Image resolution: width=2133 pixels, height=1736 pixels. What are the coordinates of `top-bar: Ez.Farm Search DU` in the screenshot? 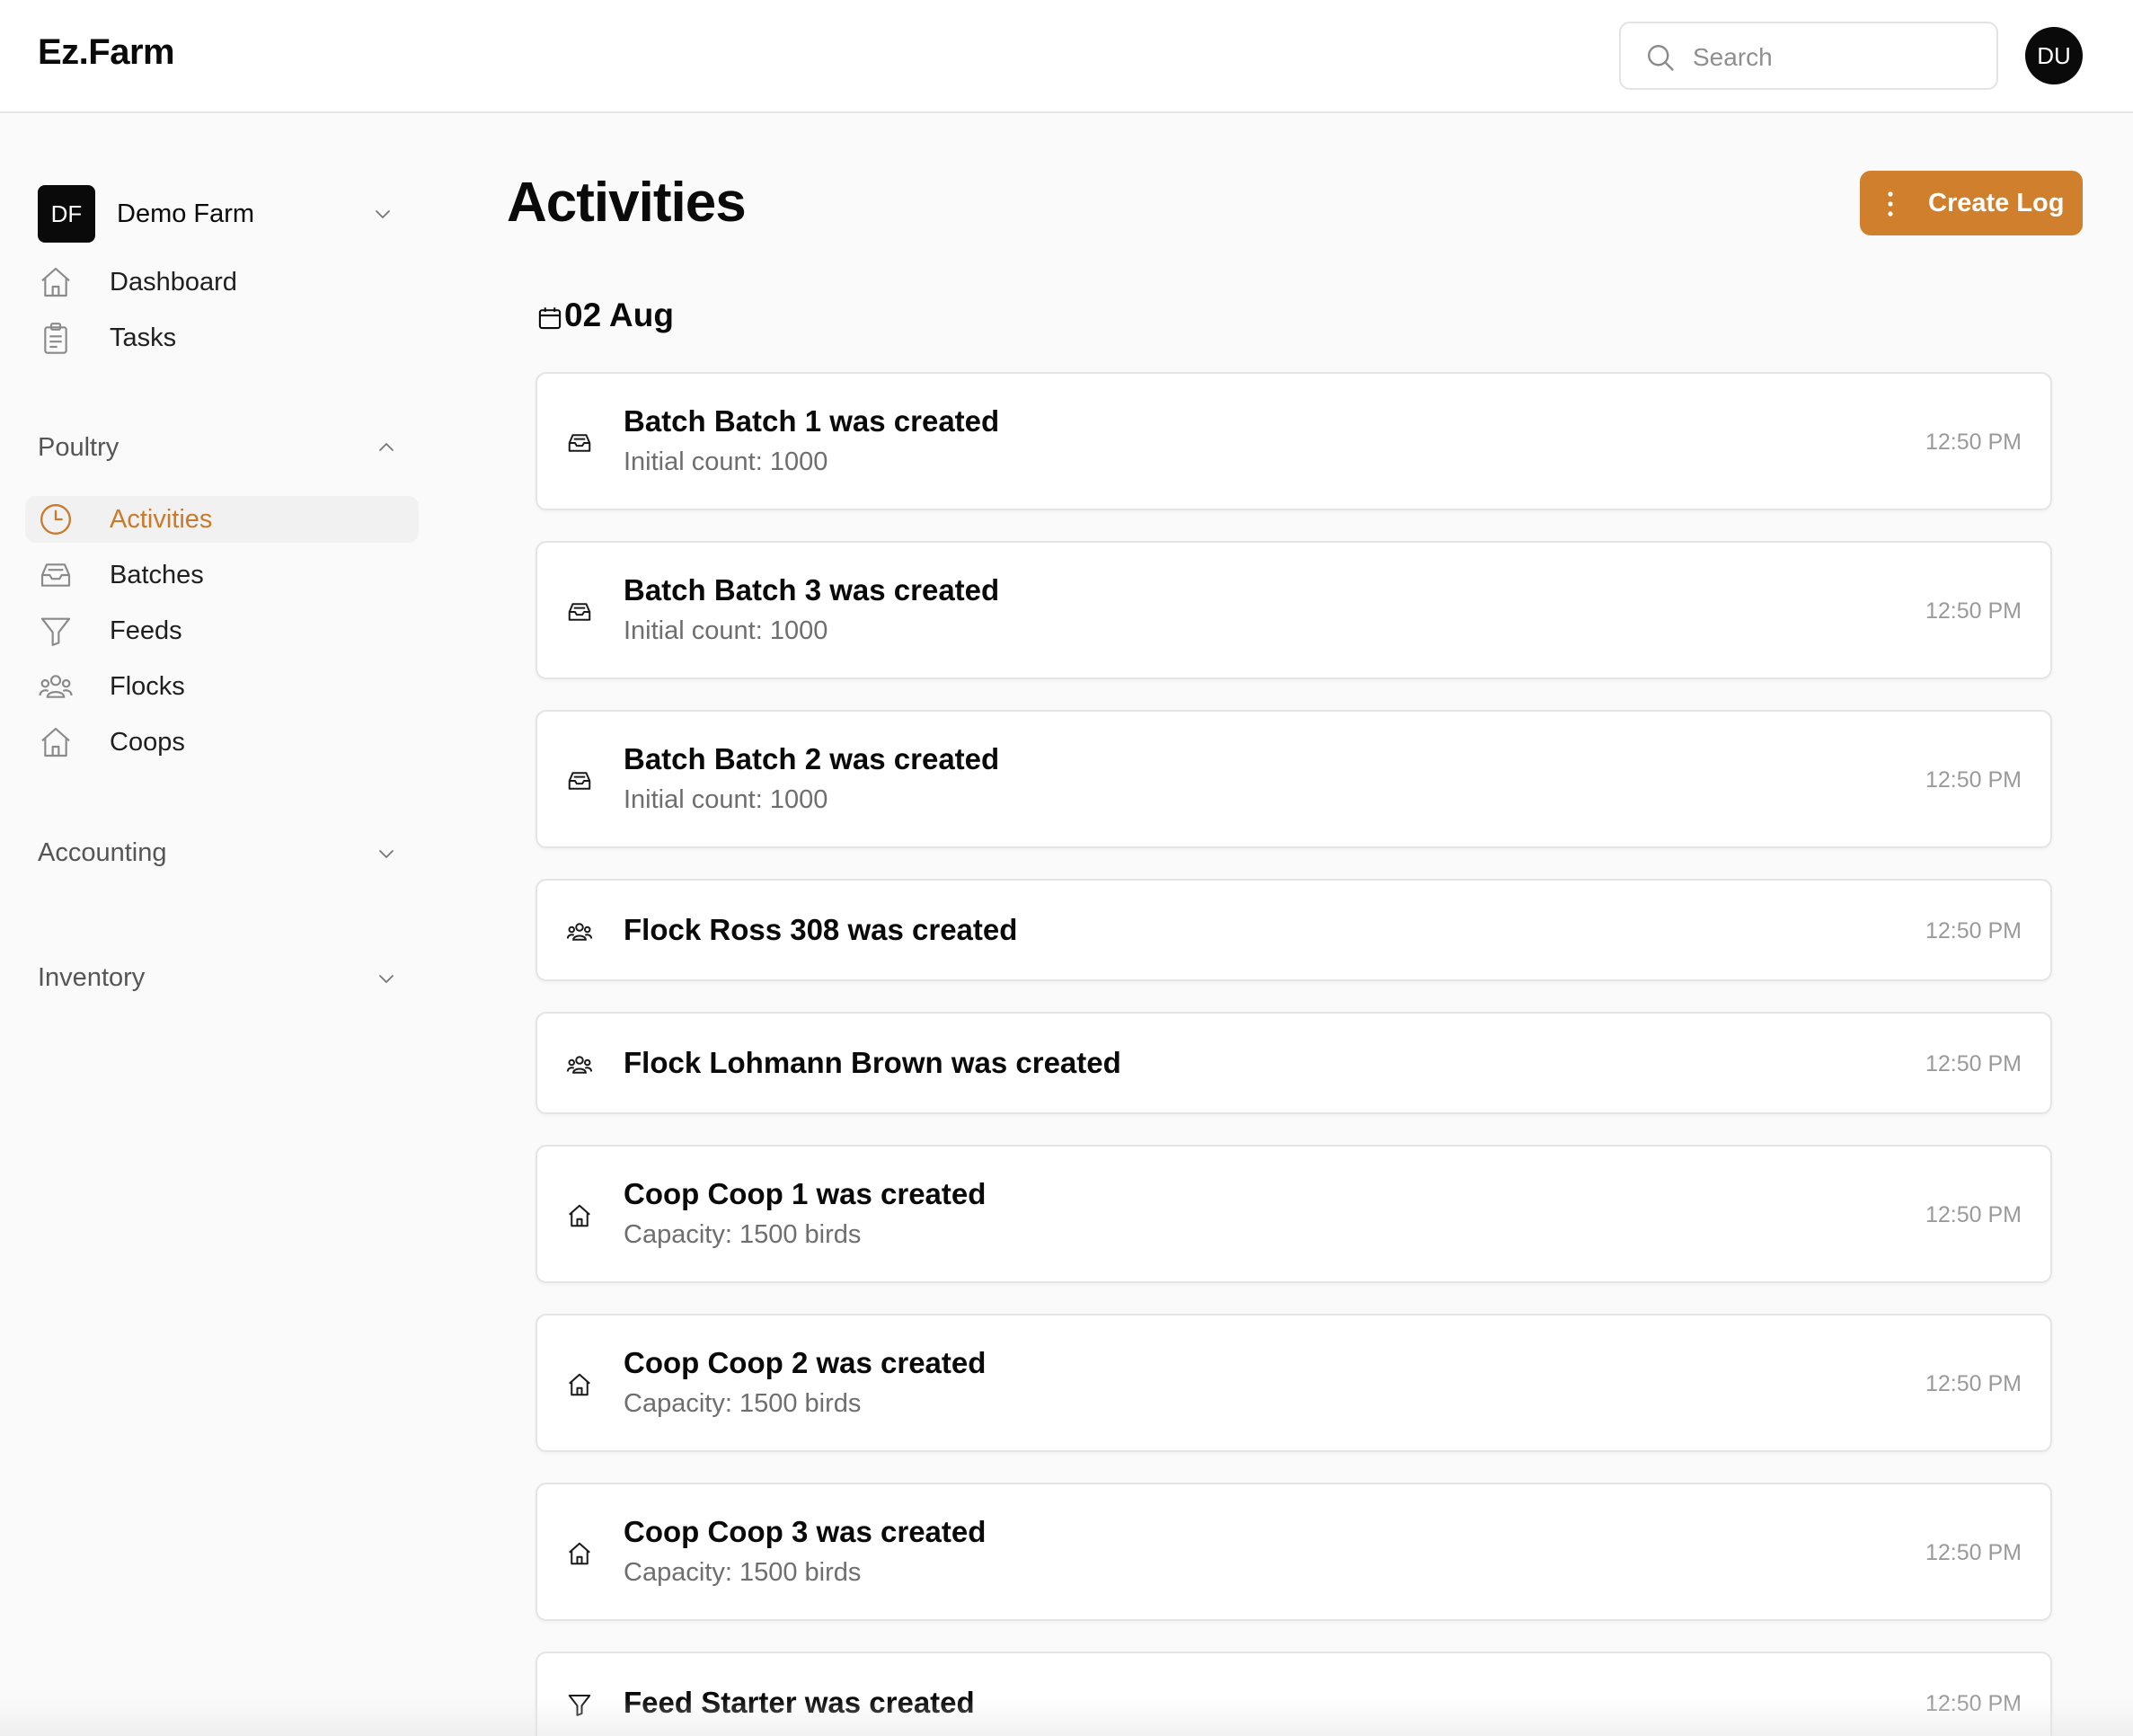 It's located at (1066, 56).